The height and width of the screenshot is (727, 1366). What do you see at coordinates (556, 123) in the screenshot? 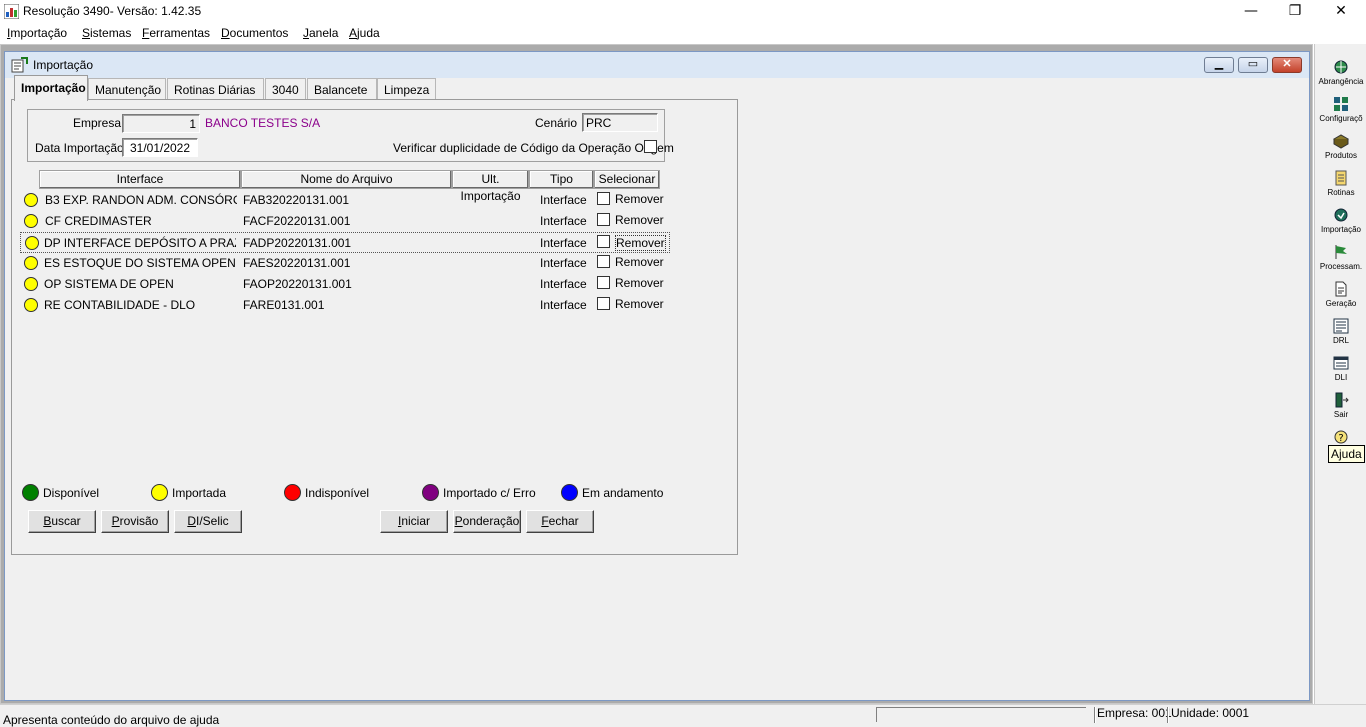
I see `cenario-label: Cenário` at bounding box center [556, 123].